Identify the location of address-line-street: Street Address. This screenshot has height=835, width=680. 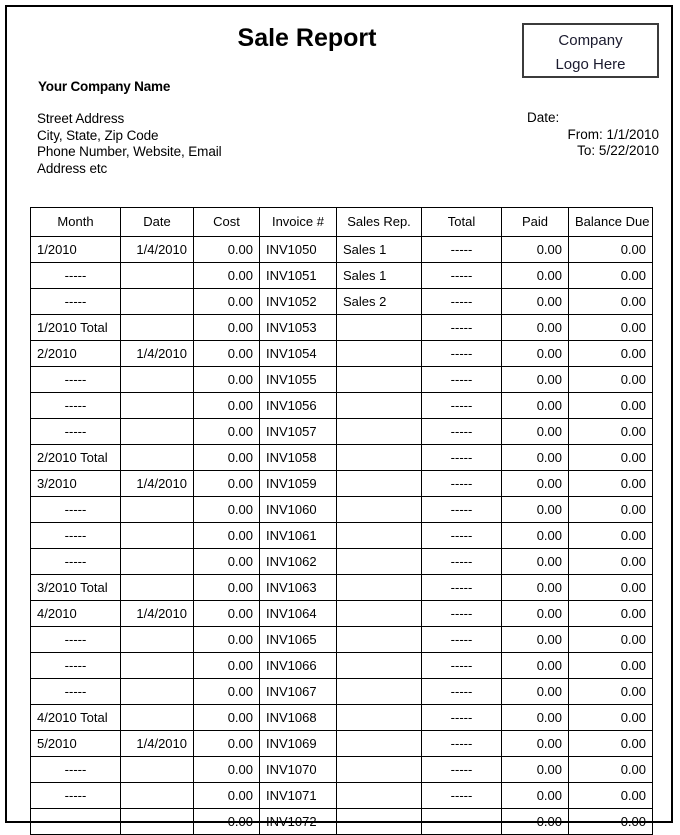
(81, 118).